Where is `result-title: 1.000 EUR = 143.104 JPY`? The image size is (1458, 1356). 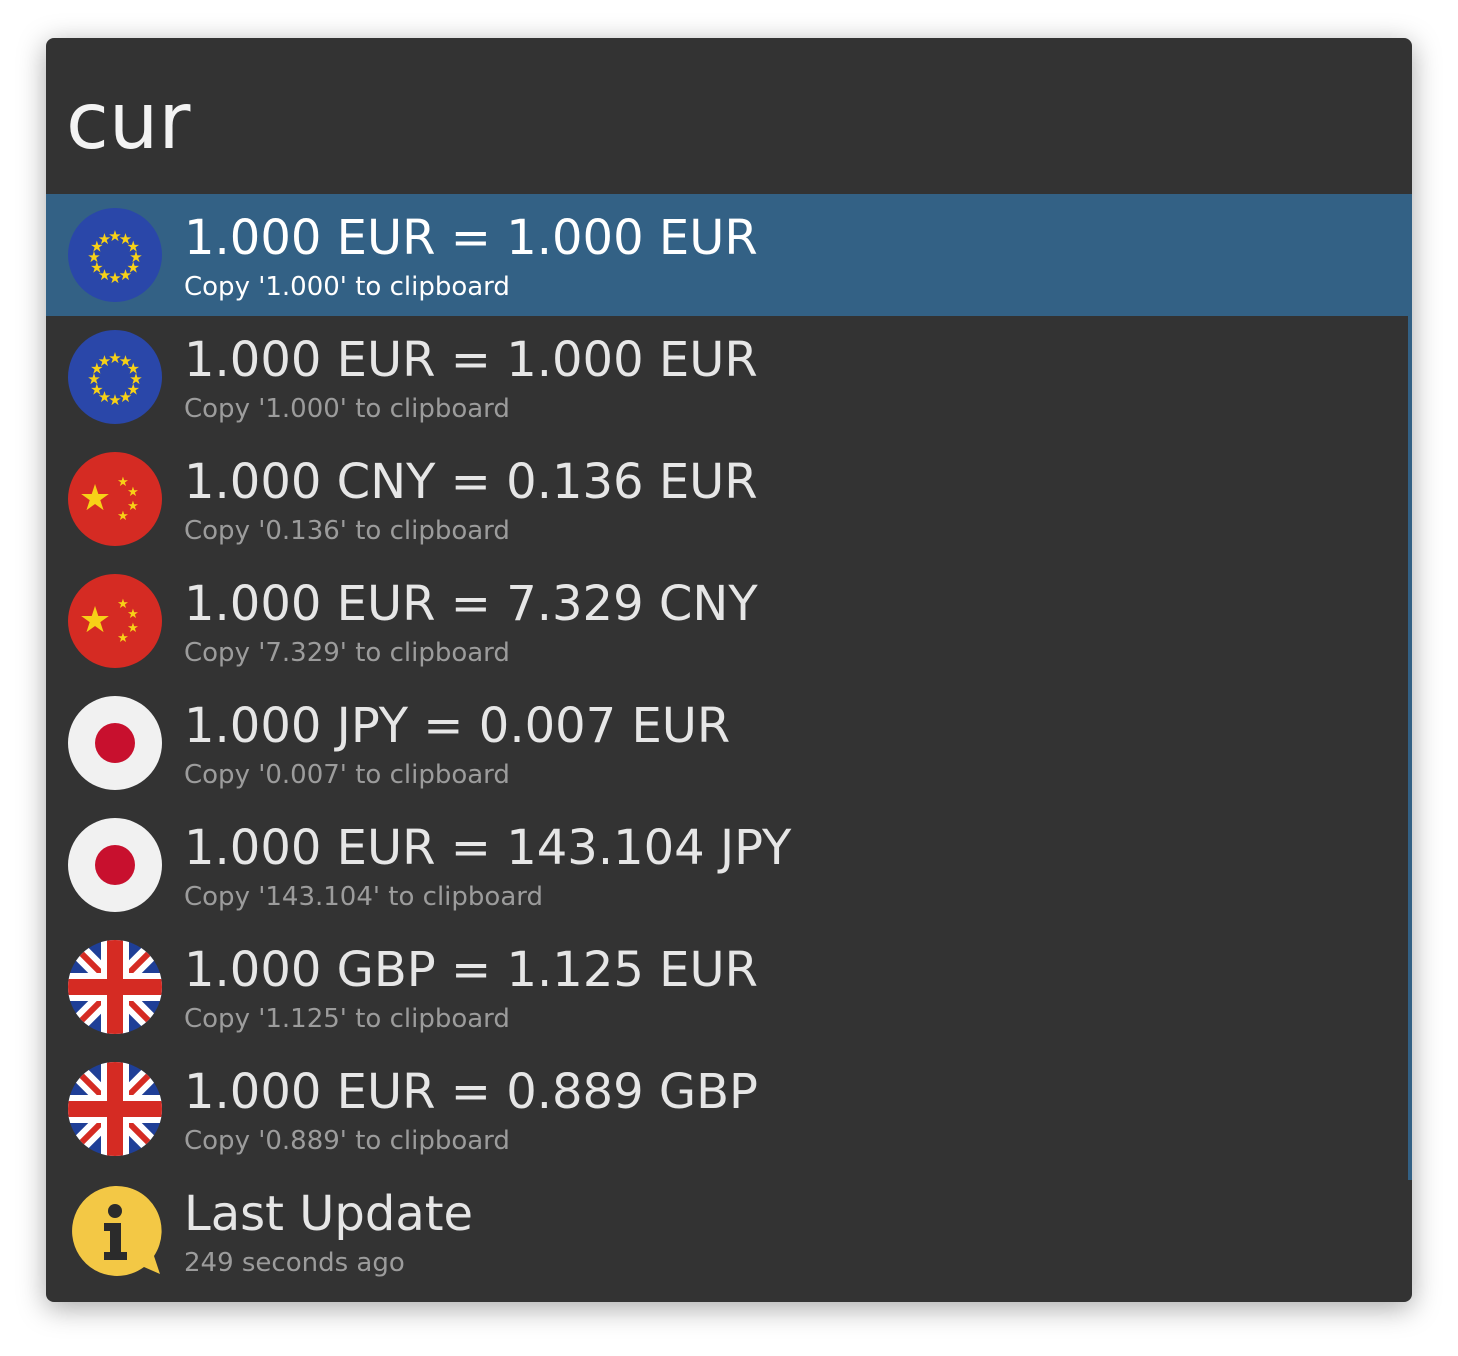 result-title: 1.000 EUR = 143.104 JPY is located at coordinates (488, 848).